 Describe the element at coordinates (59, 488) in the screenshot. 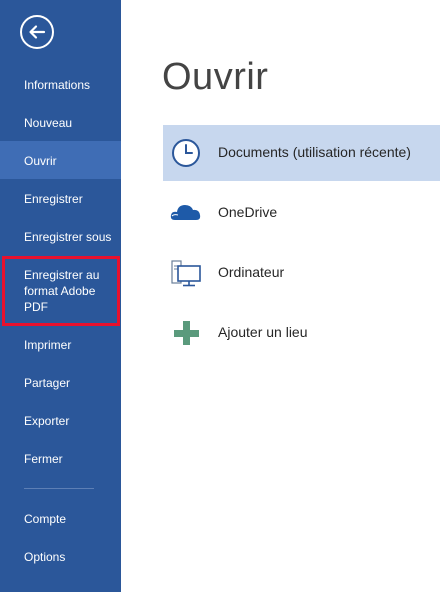

I see `nav-separator` at that location.